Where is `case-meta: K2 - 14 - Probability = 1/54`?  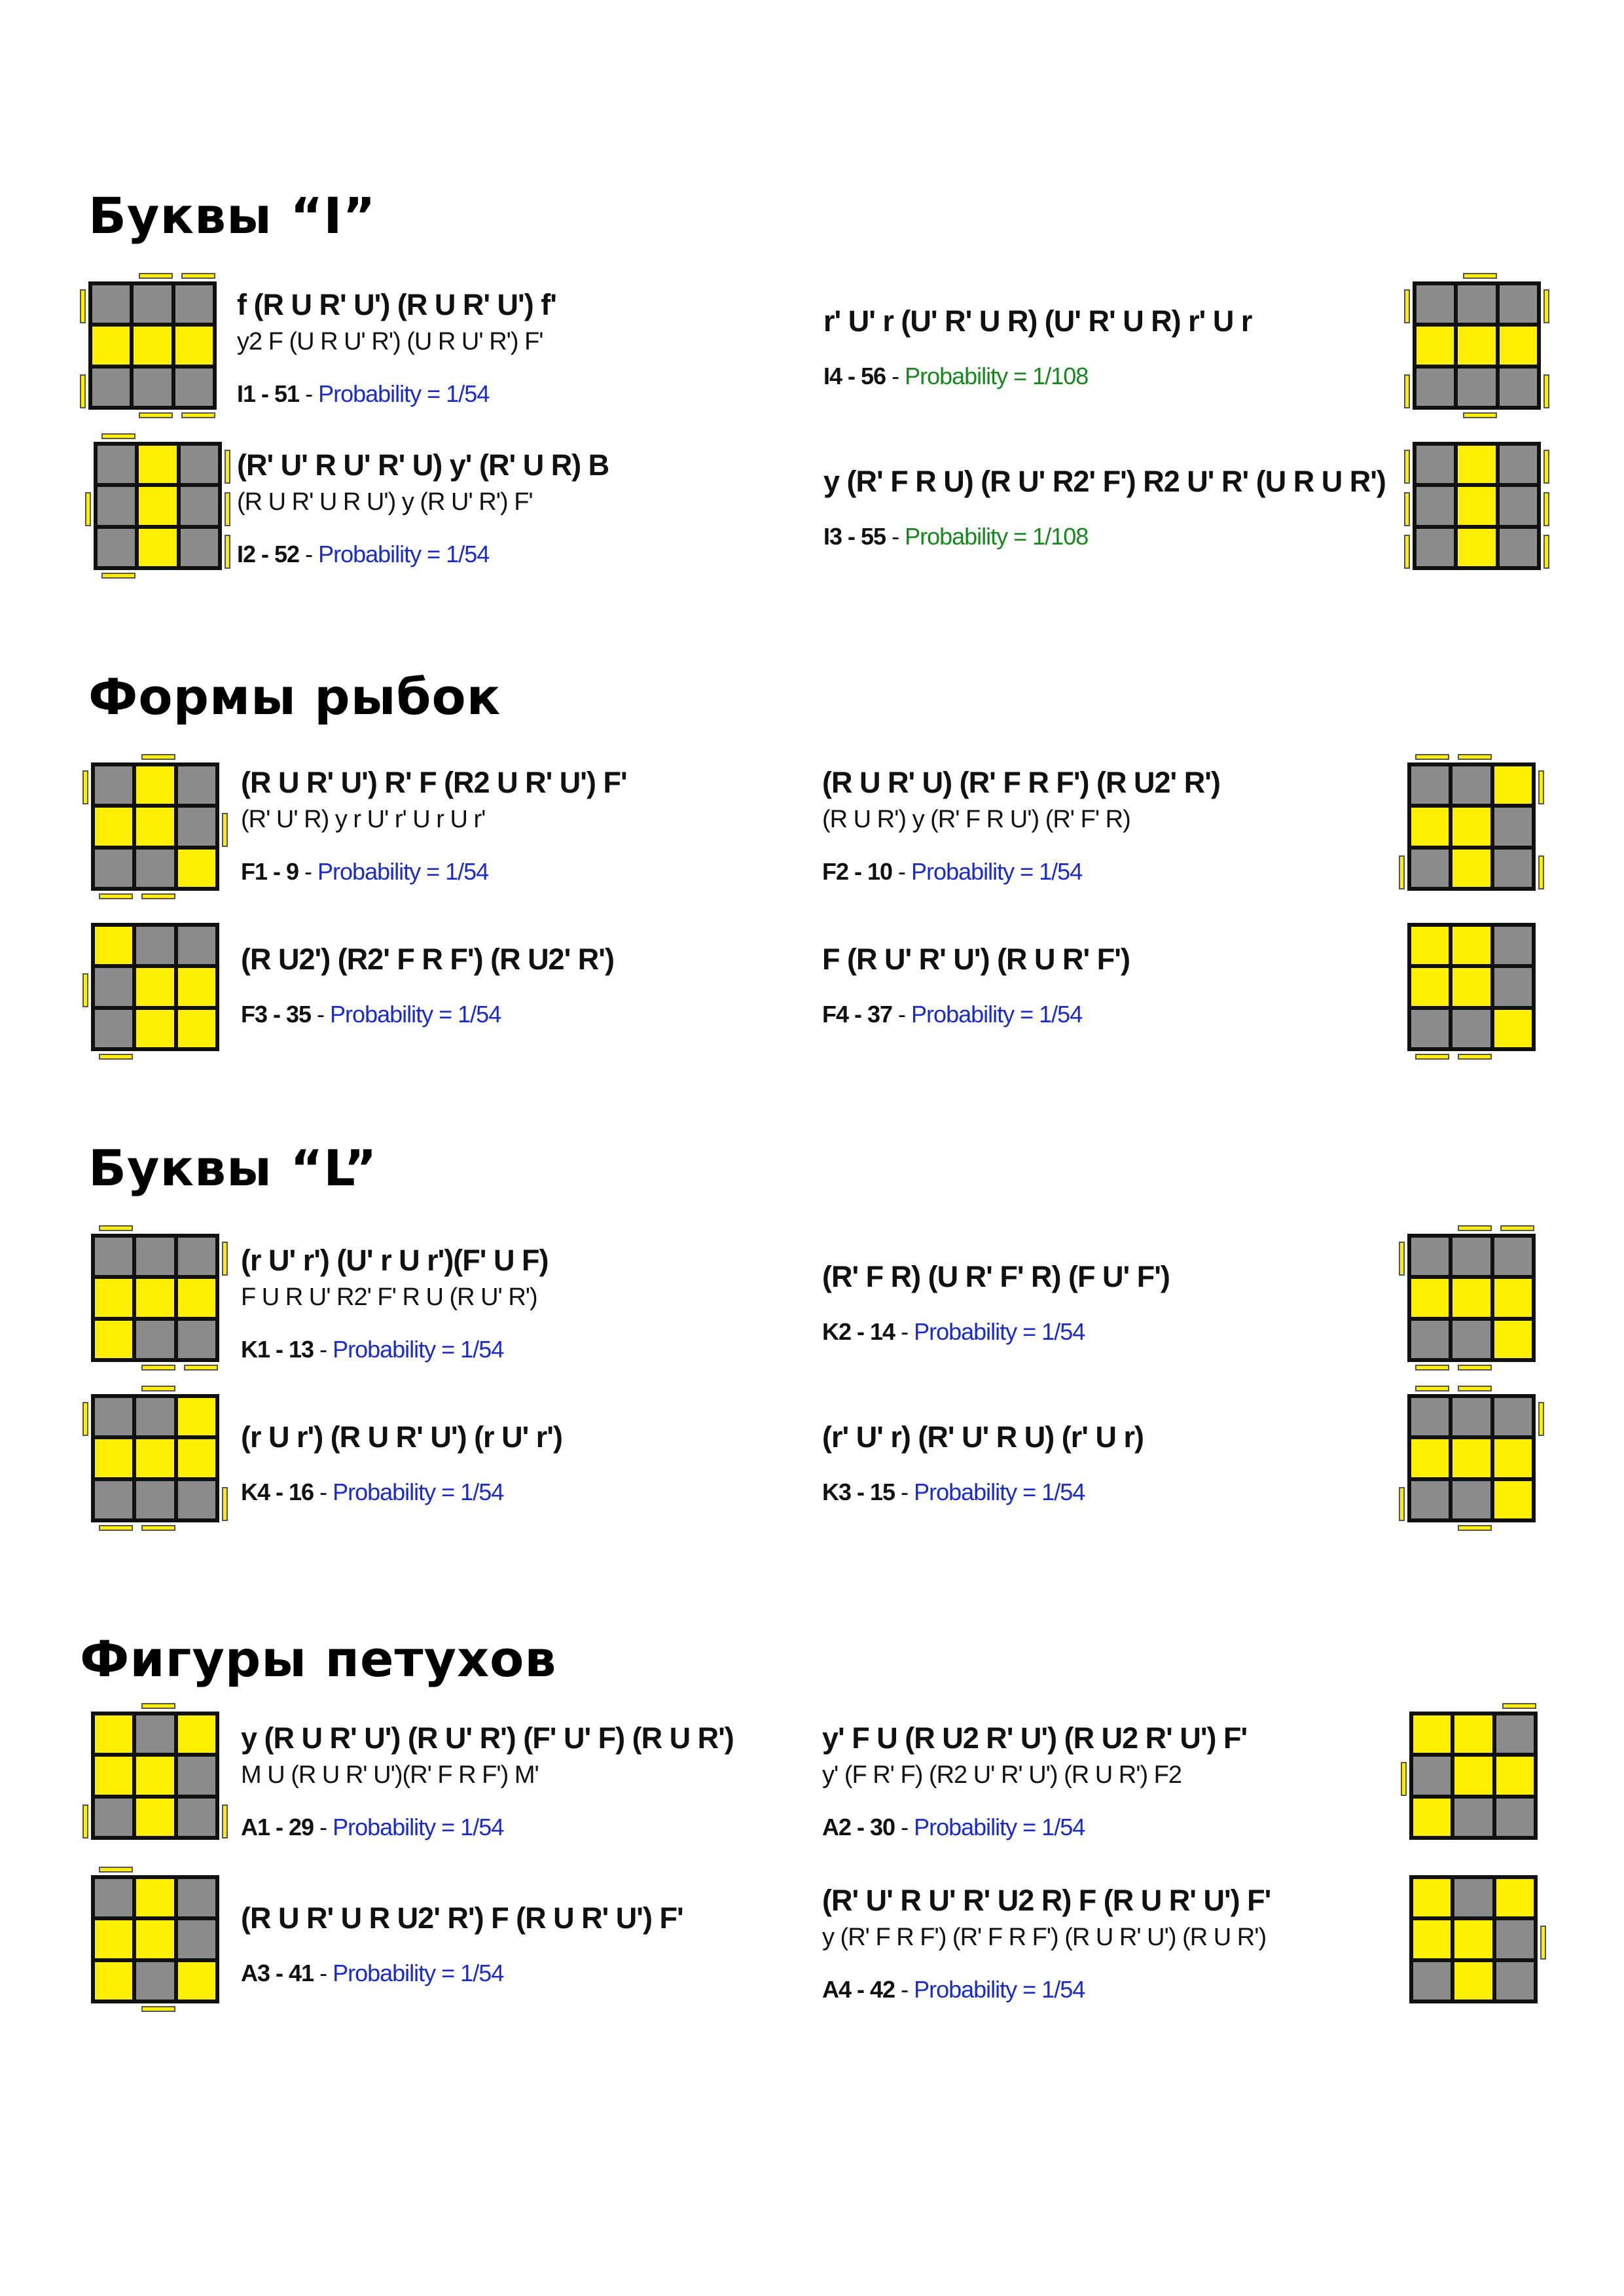
case-meta: K2 - 14 - Probability = 1/54 is located at coordinates (953, 1332).